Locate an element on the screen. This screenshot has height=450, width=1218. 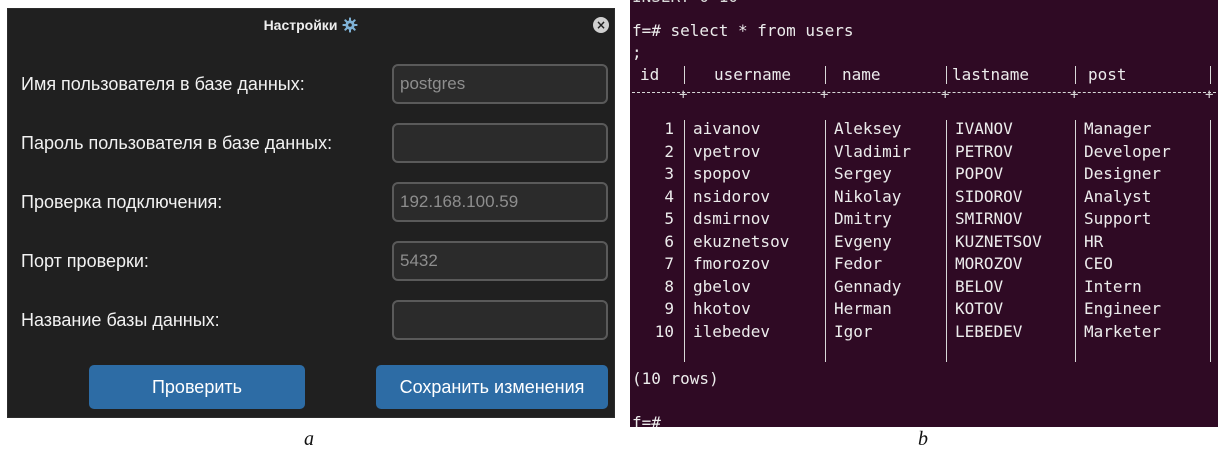
cell-lastname: BELOV is located at coordinates (979, 286).